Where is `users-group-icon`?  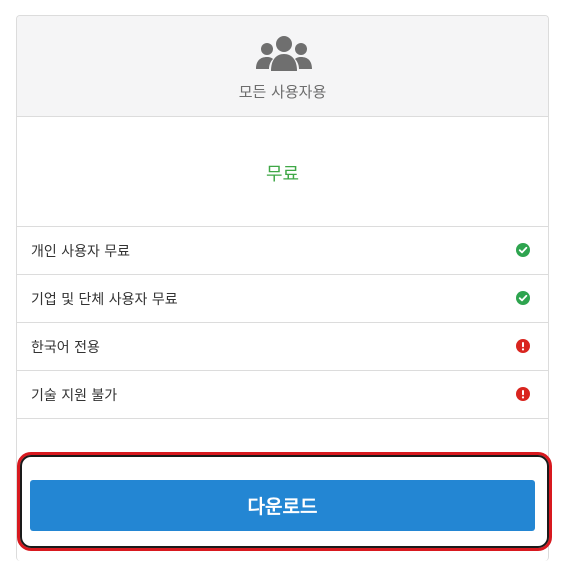
users-group-icon is located at coordinates (284, 53).